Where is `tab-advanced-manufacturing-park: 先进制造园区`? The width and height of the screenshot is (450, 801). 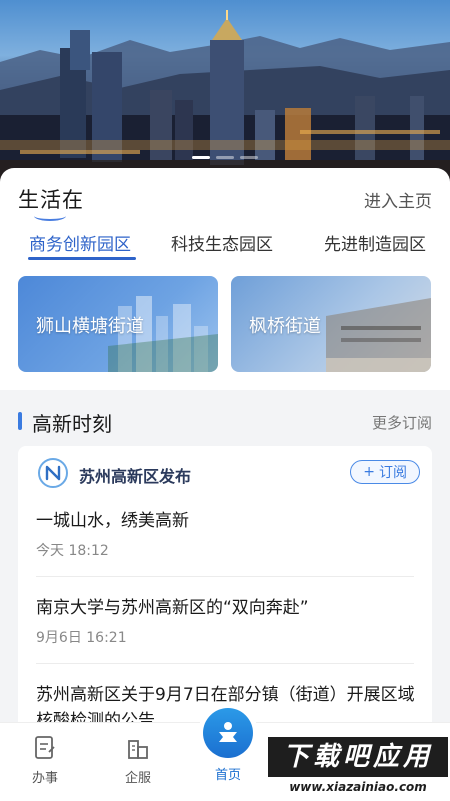 tab-advanced-manufacturing-park: 先进制造园区 is located at coordinates (375, 242).